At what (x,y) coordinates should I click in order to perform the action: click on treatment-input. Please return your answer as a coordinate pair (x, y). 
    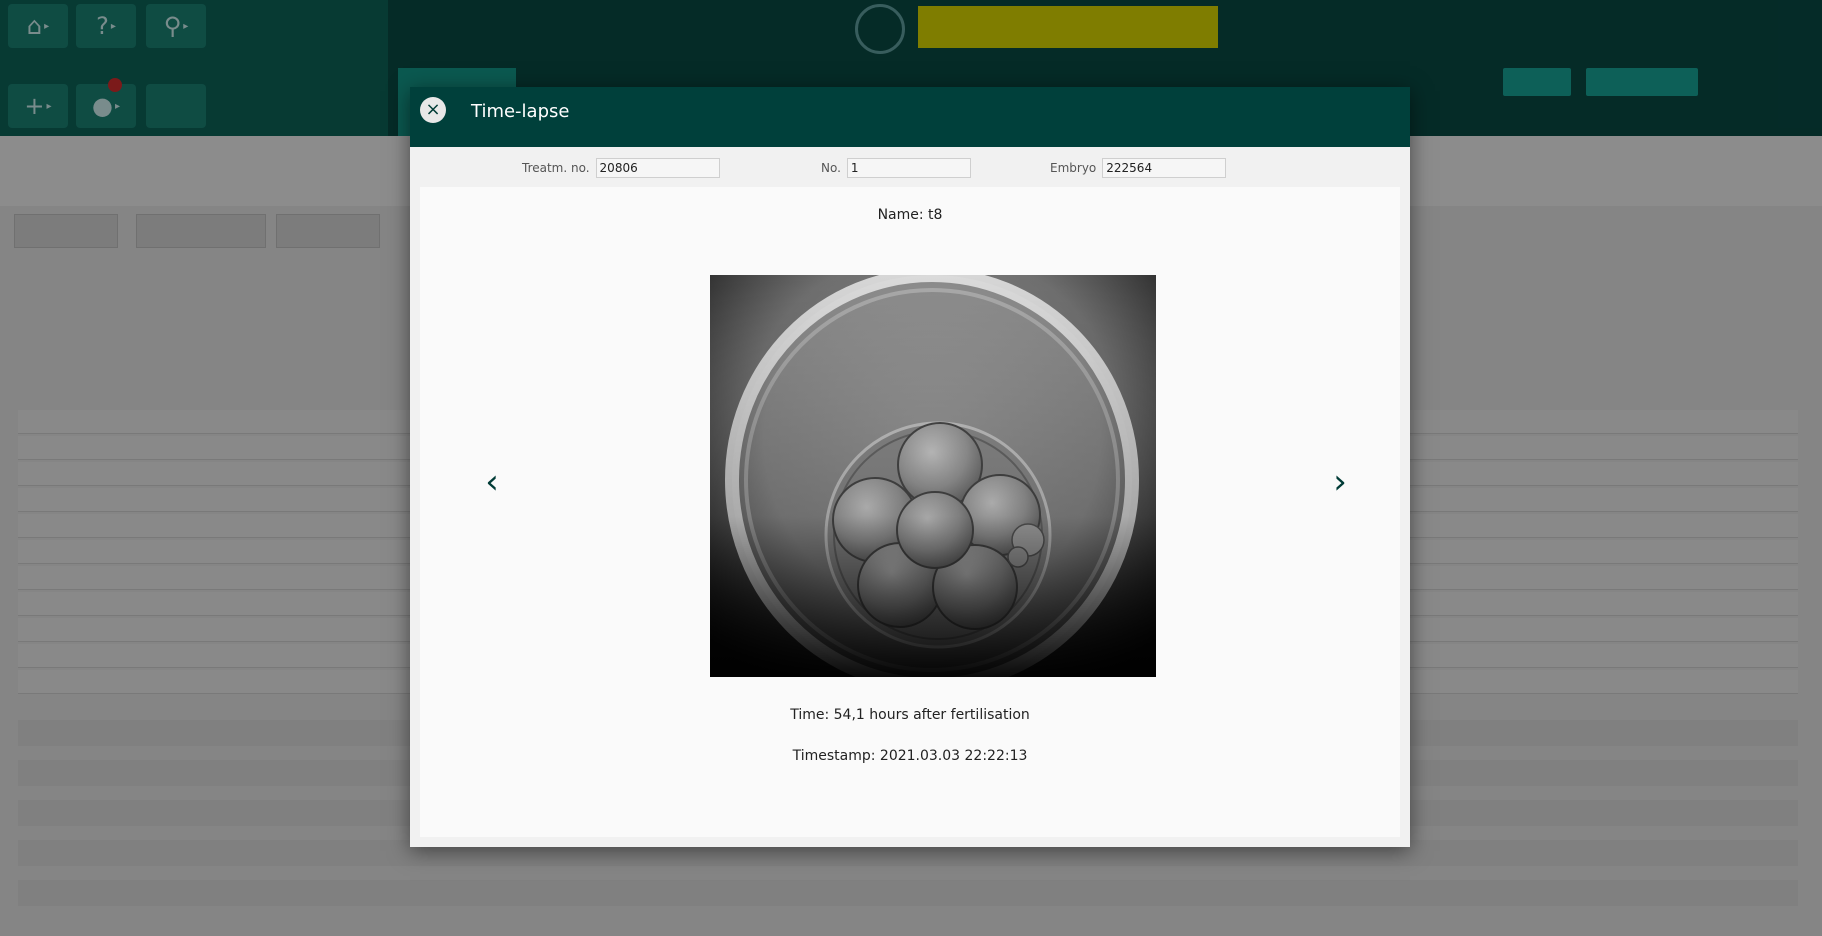
    Looking at the image, I should click on (657, 168).